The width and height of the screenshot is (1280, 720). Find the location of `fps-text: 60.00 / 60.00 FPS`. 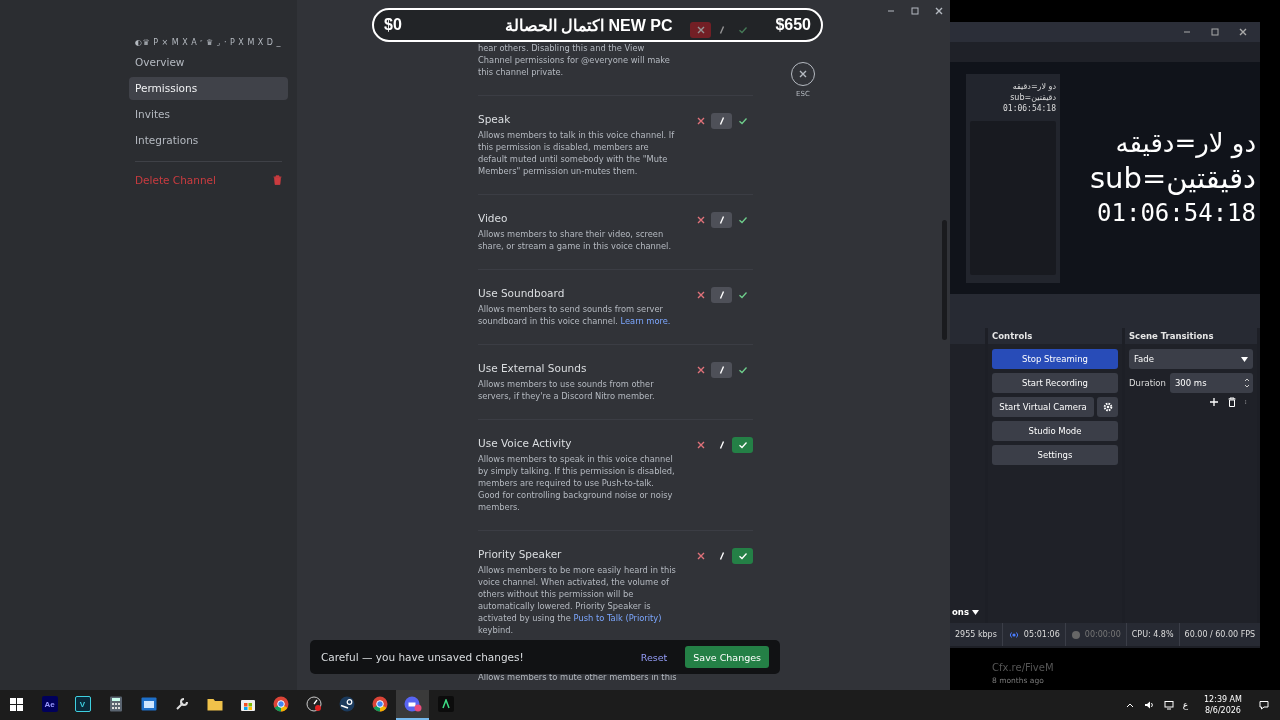

fps-text: 60.00 / 60.00 FPS is located at coordinates (1220, 634).